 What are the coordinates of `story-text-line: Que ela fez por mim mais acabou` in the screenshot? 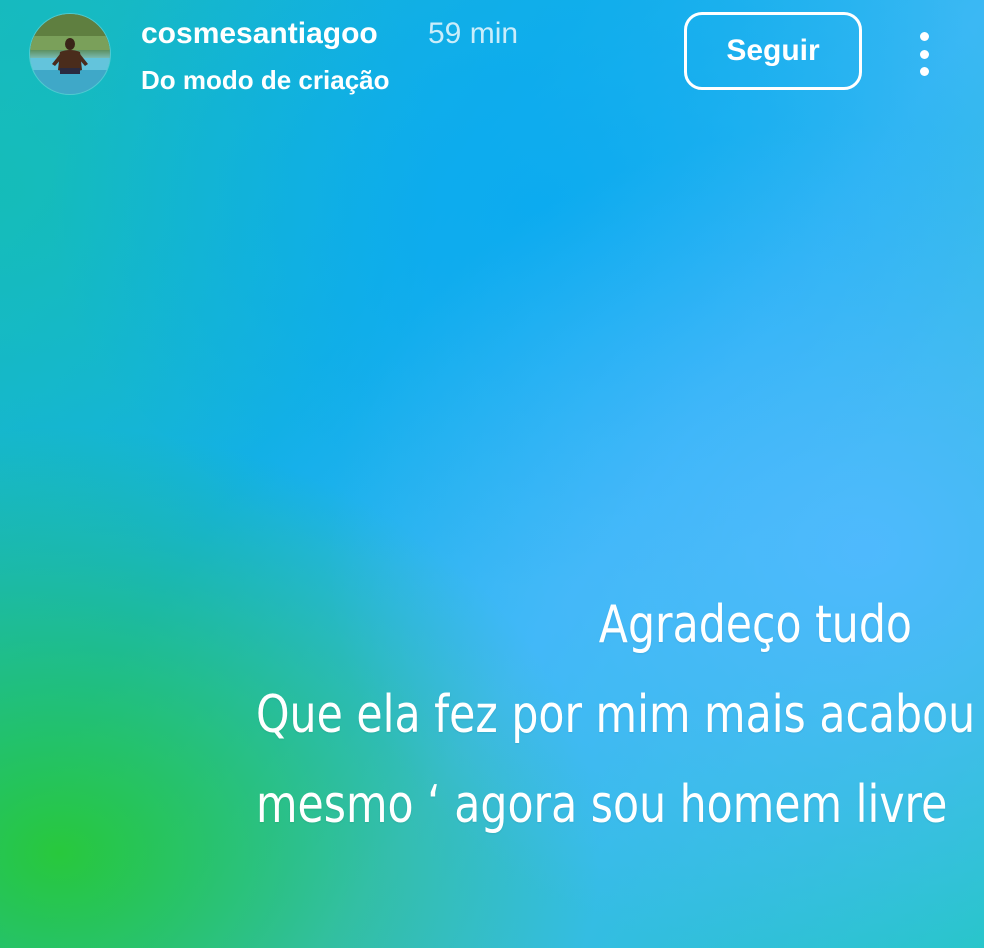 It's located at (616, 715).